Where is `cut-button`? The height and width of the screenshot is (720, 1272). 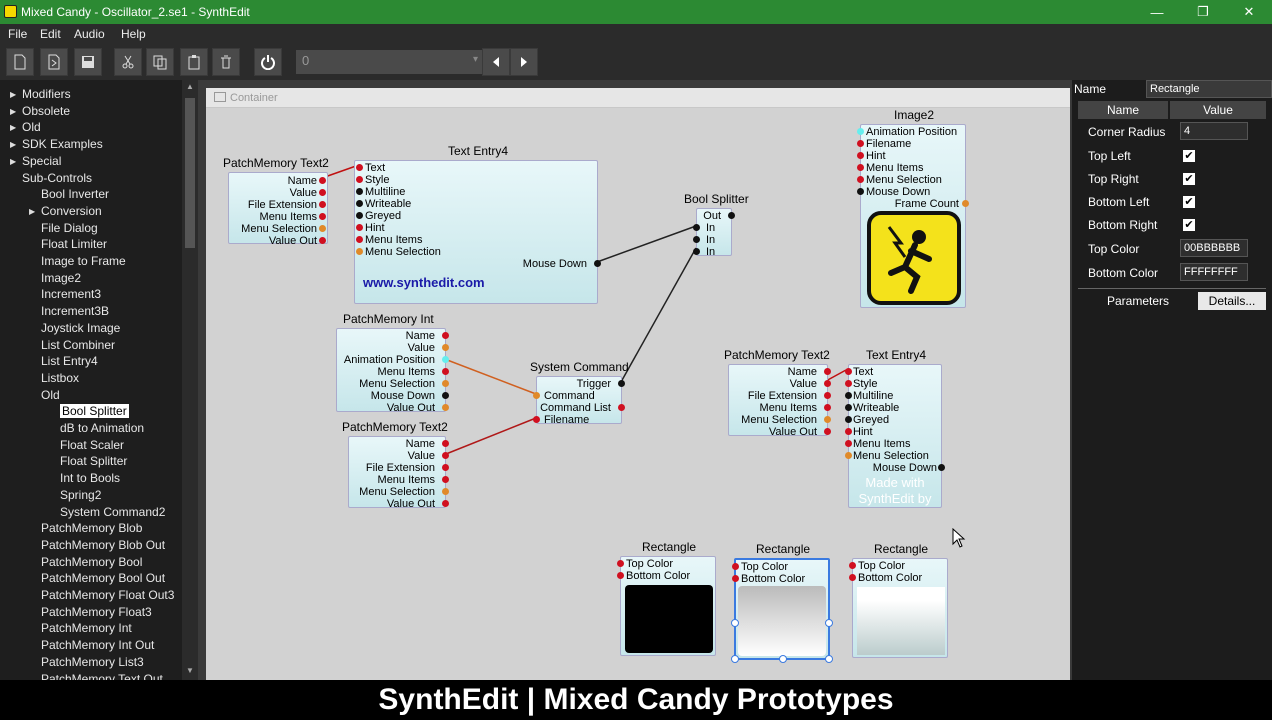
cut-button is located at coordinates (128, 62).